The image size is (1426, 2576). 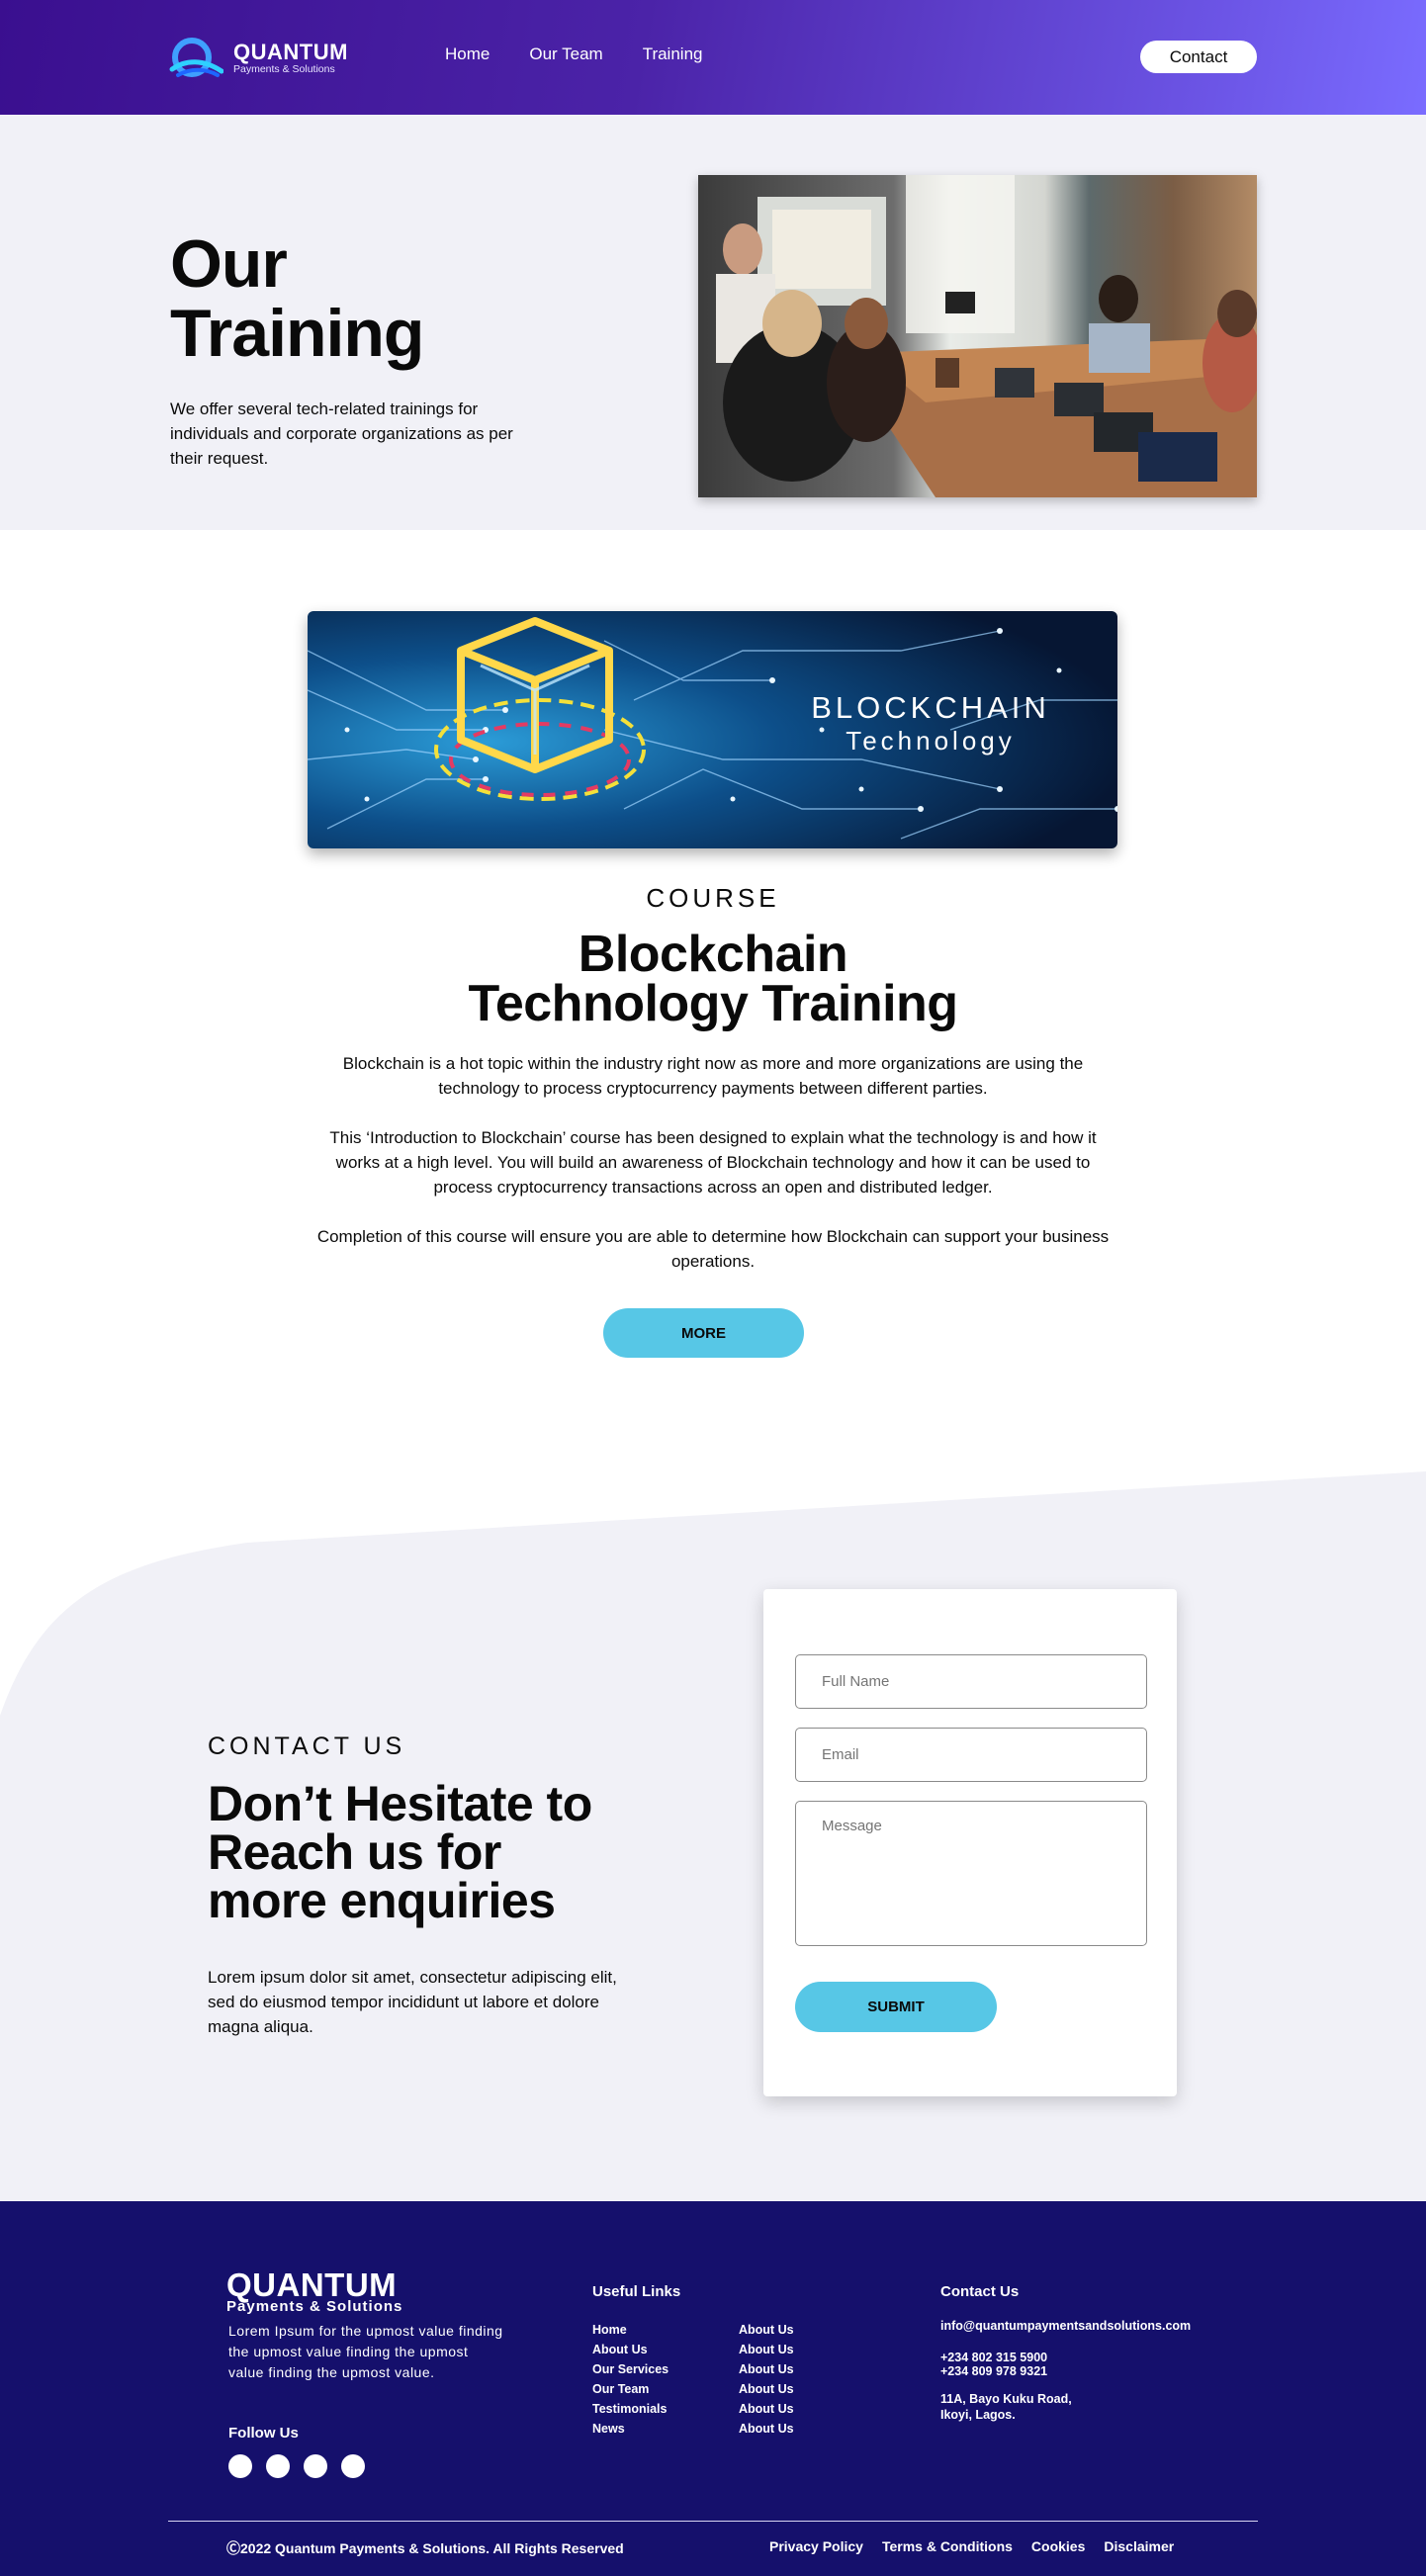 What do you see at coordinates (703, 1333) in the screenshot?
I see `more-button: MORE` at bounding box center [703, 1333].